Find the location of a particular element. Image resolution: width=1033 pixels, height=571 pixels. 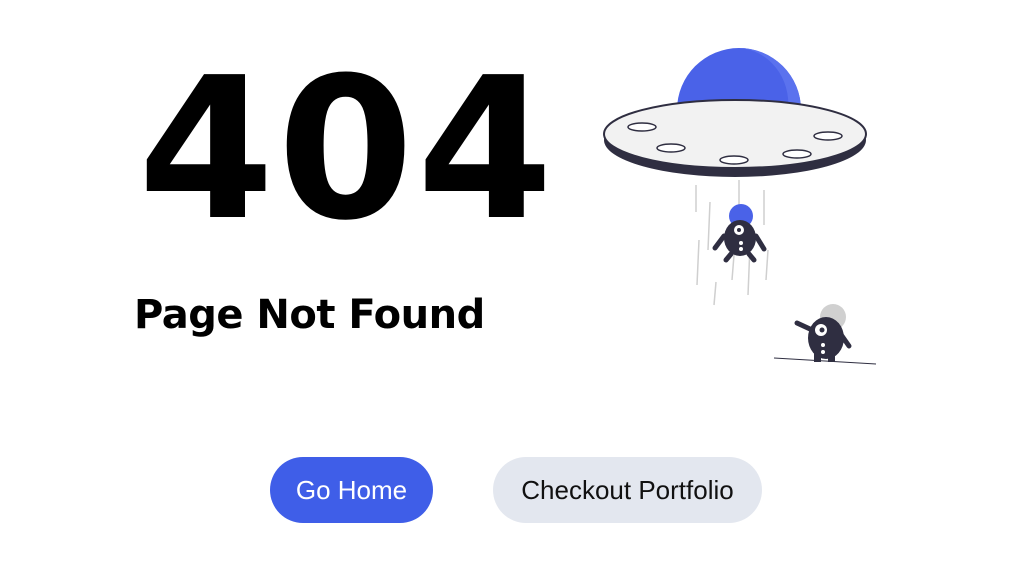

go-home-button: Go Home is located at coordinates (351, 490).